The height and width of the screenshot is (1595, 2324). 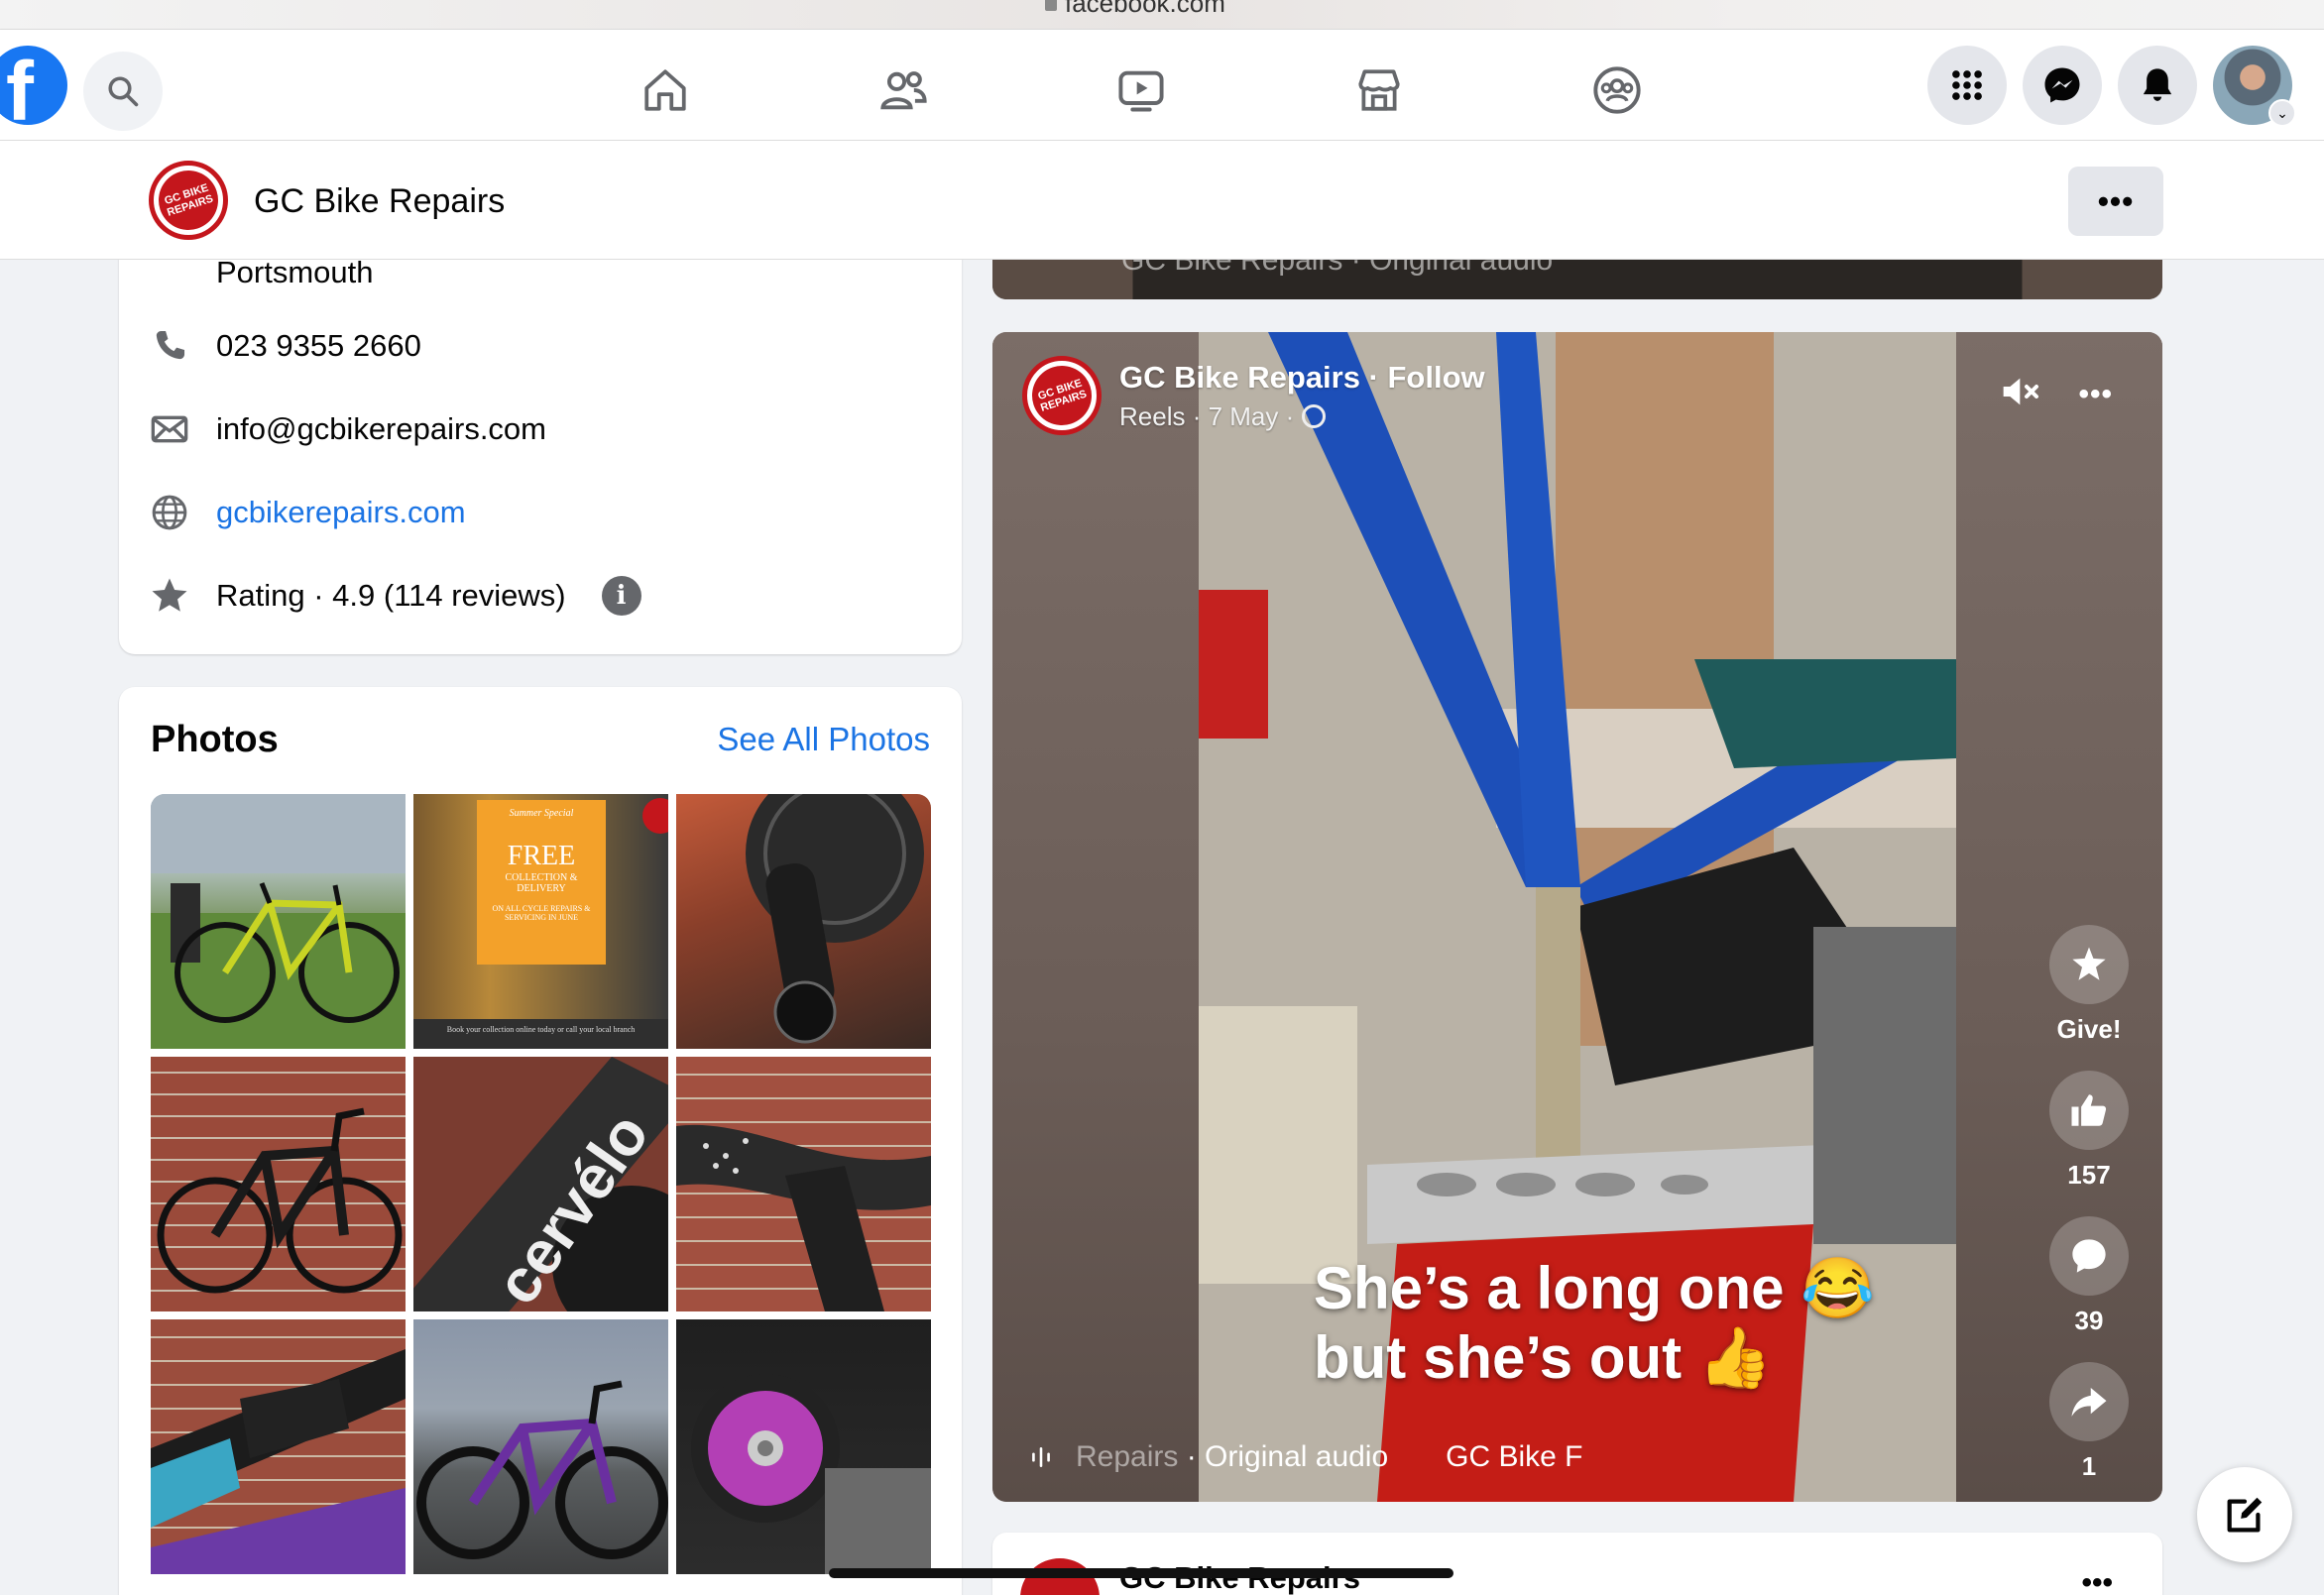 I want to click on next-post-card: GC Bike Repairs •••, so click(x=1577, y=1564).